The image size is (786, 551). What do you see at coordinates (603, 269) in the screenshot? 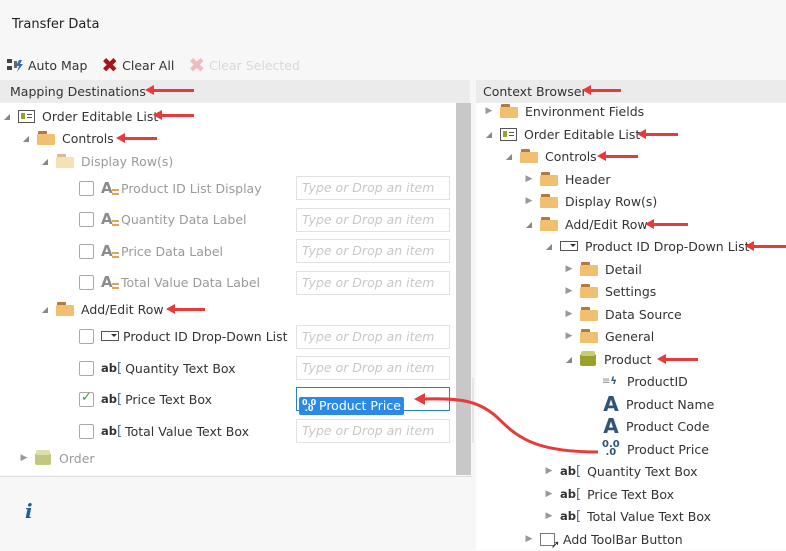
I see `ctx-node-detail: ▶ Detail` at bounding box center [603, 269].